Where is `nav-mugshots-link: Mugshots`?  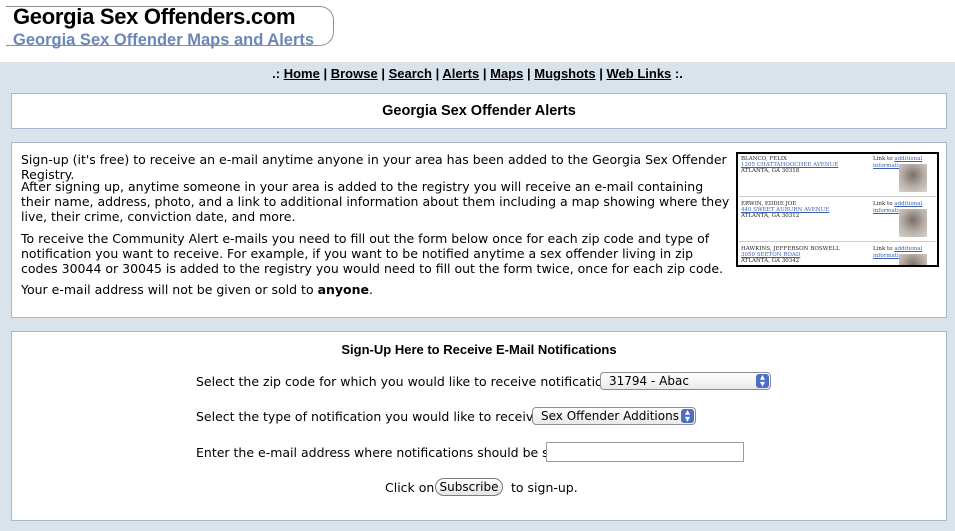 nav-mugshots-link: Mugshots is located at coordinates (564, 73).